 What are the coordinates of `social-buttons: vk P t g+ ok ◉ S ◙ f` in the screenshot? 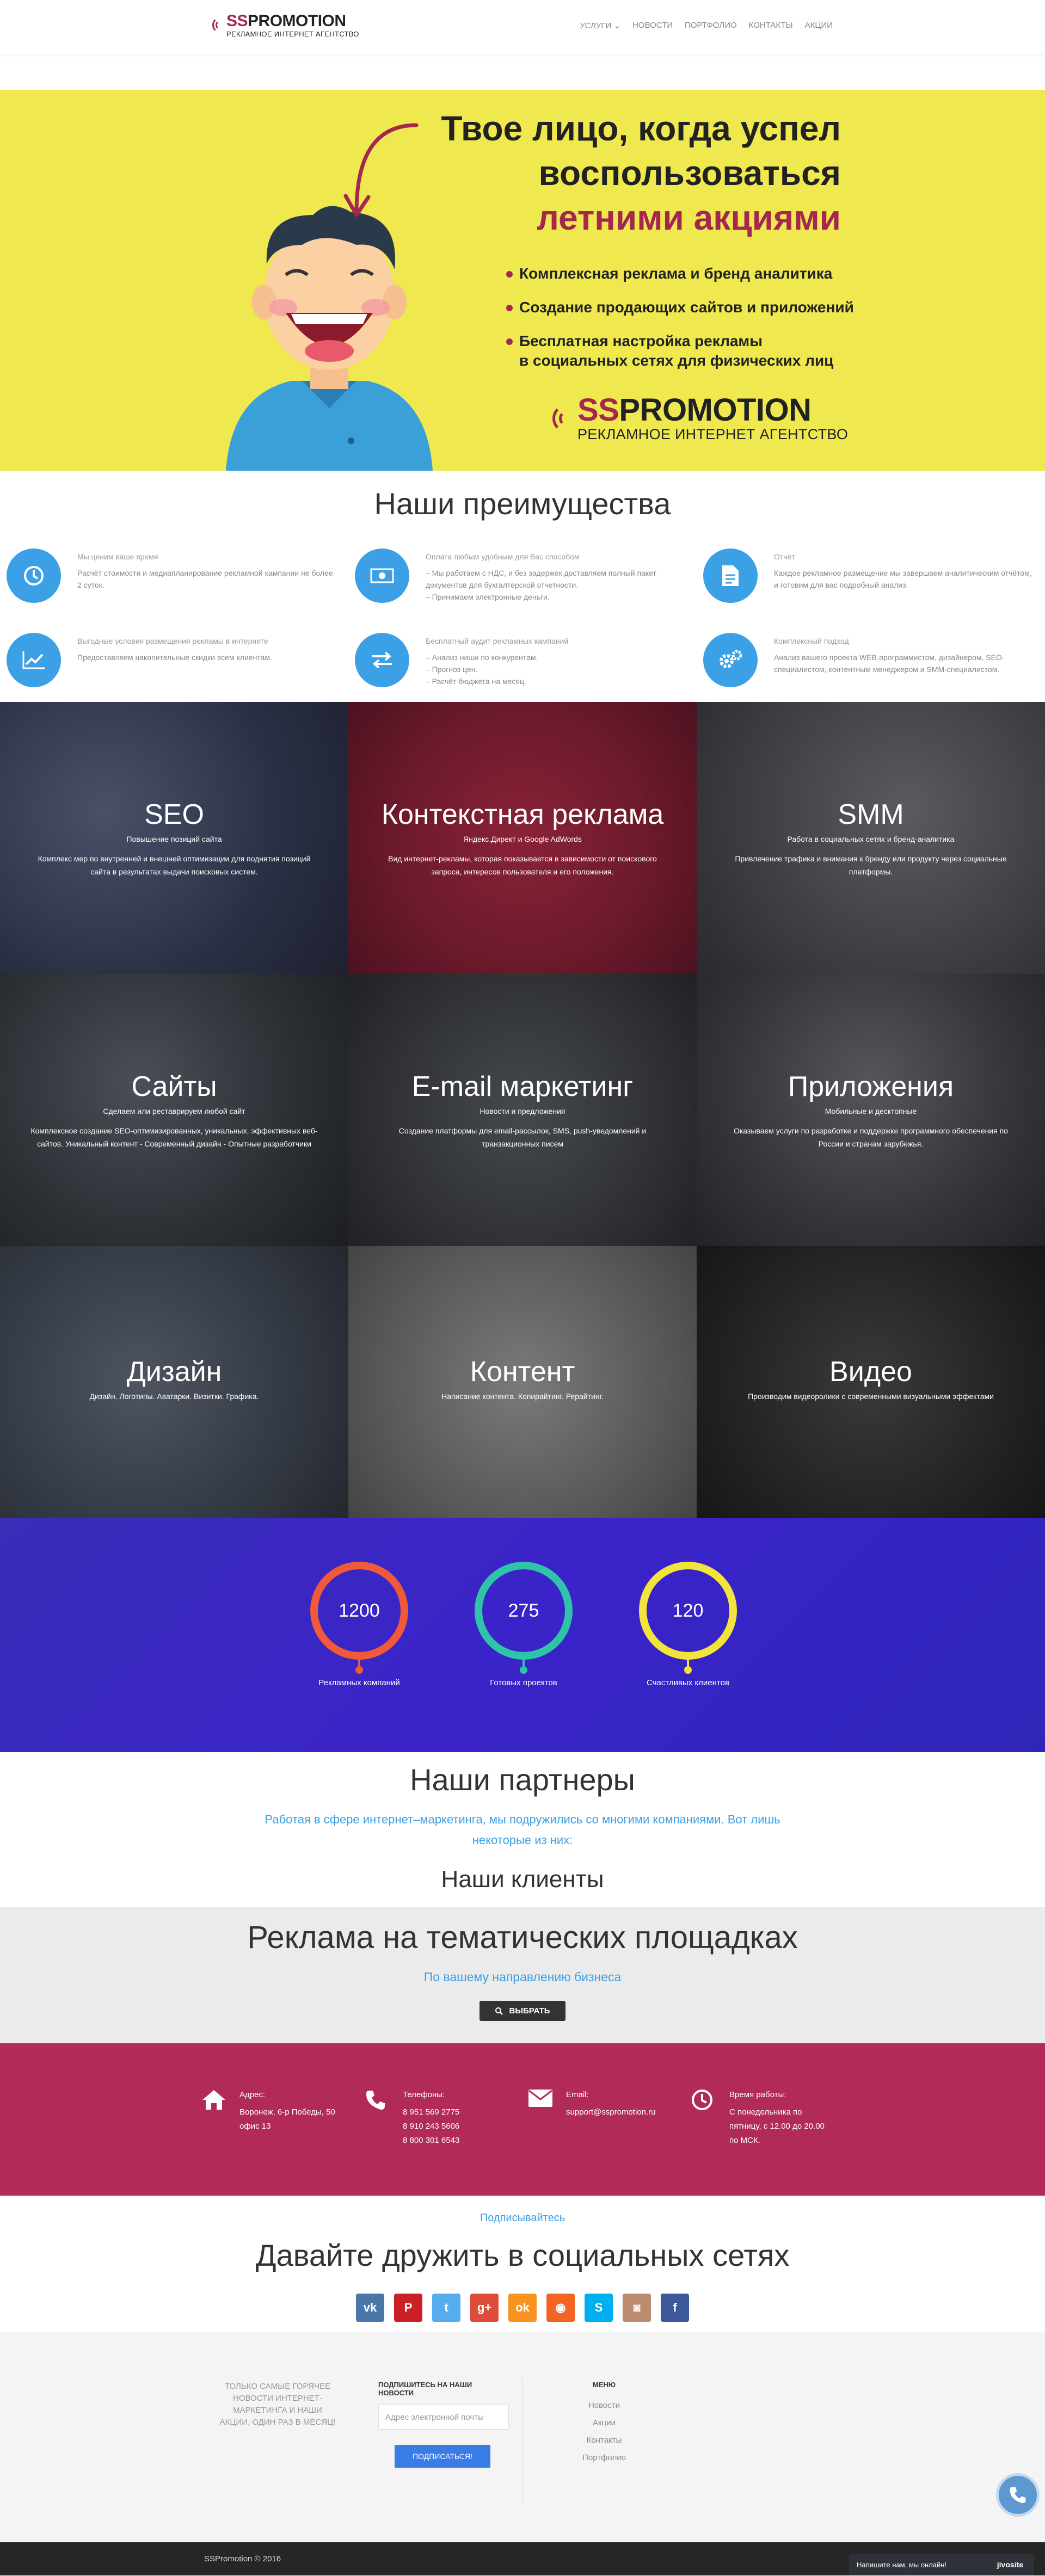 It's located at (522, 2308).